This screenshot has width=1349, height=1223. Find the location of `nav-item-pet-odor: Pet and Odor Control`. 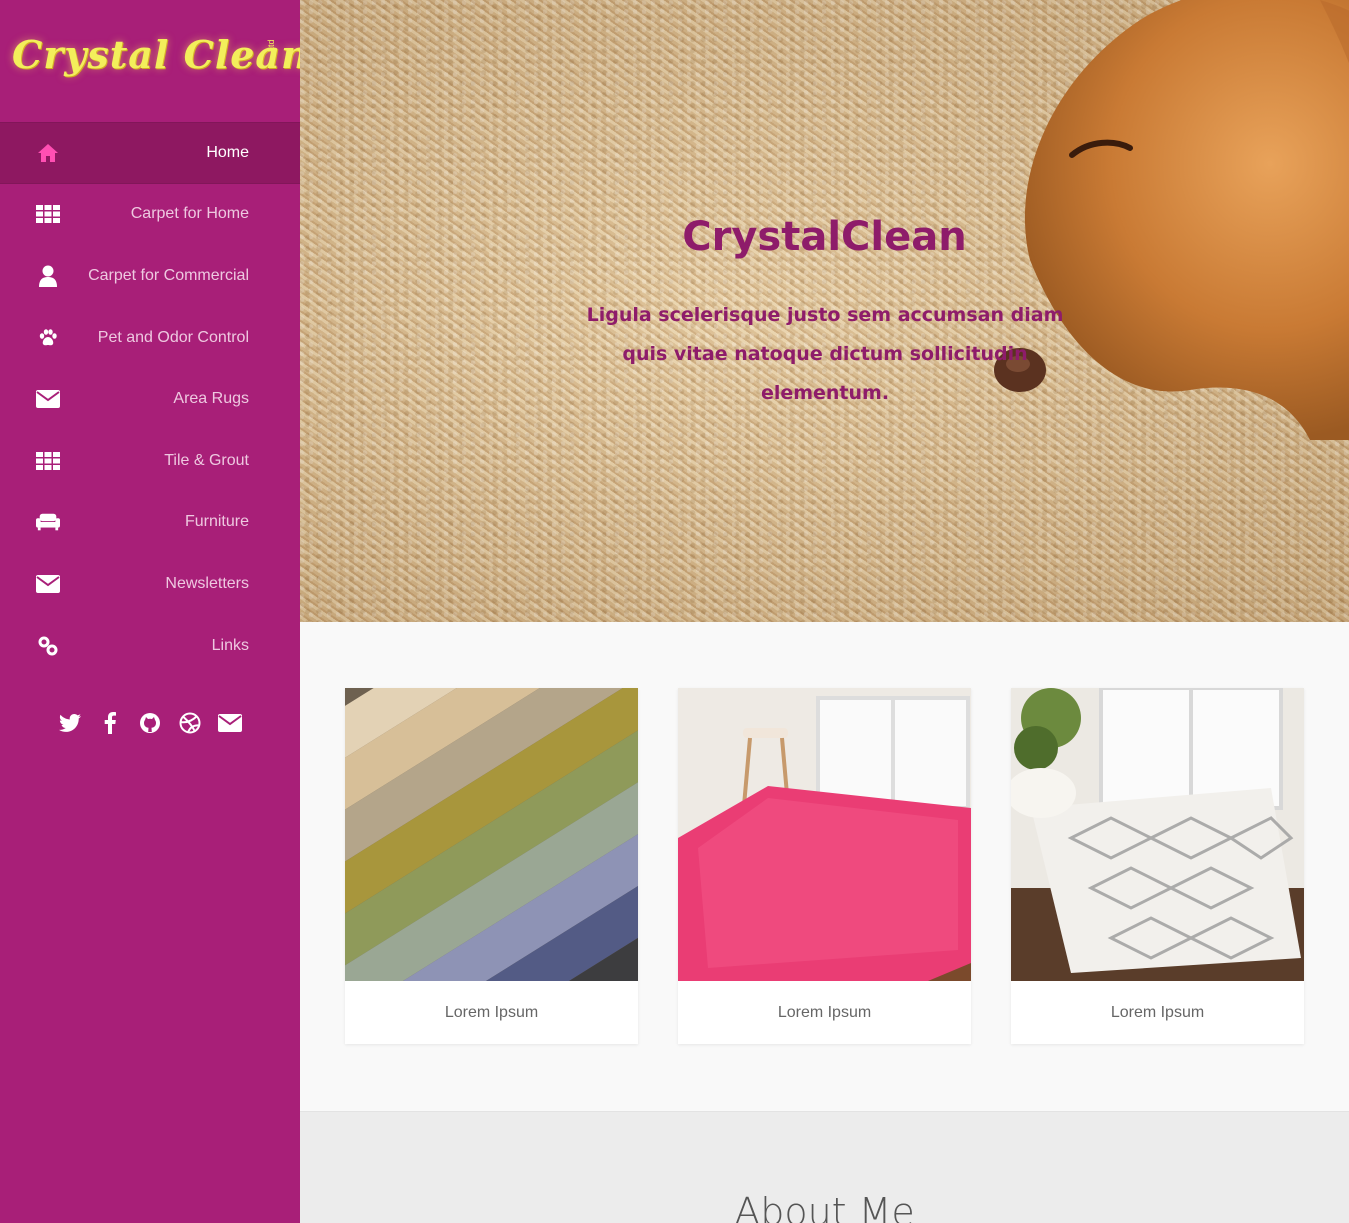

nav-item-pet-odor: Pet and Odor Control is located at coordinates (150, 338).